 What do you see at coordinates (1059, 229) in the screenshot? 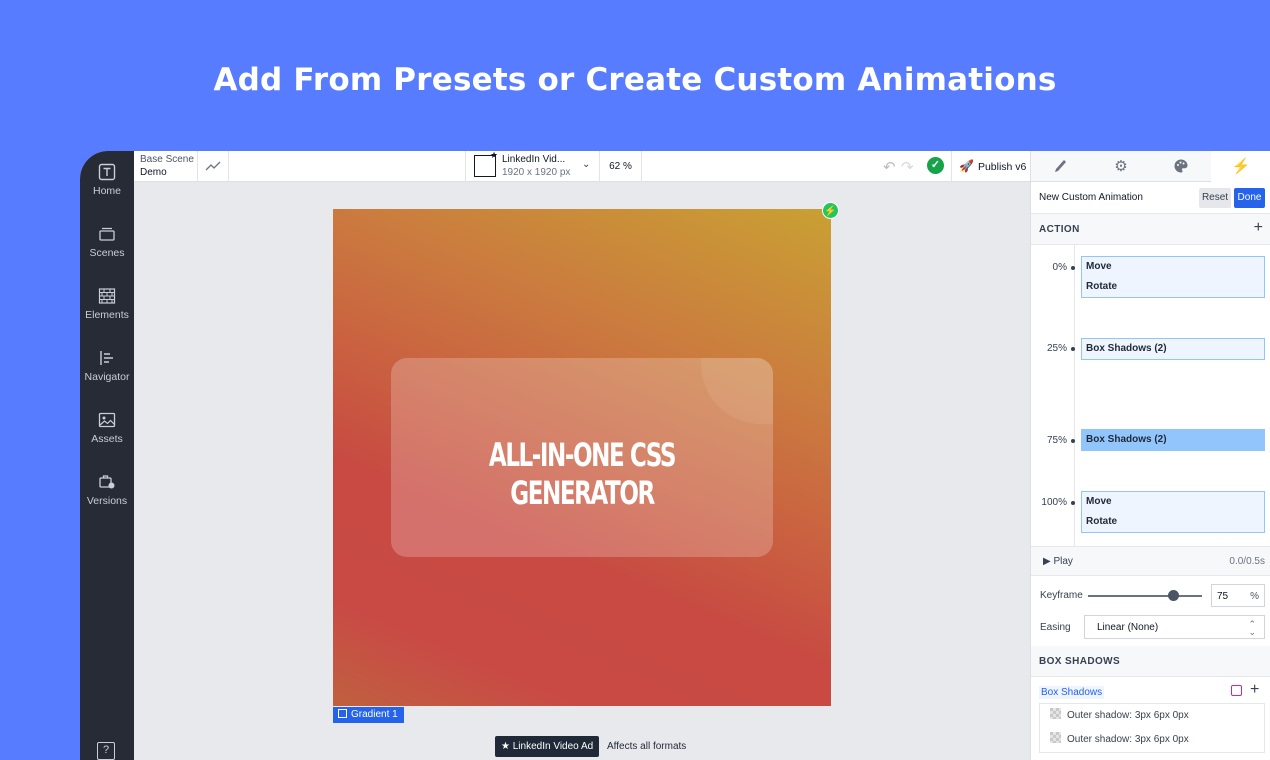
I see `action-header: ACTION` at bounding box center [1059, 229].